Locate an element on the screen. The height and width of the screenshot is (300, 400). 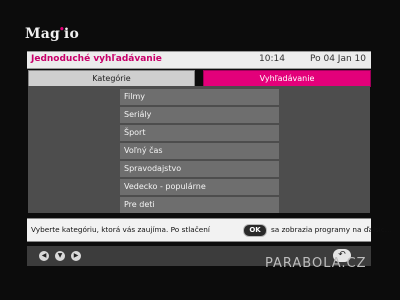
category-item-sport: Šport is located at coordinates (199, 133).